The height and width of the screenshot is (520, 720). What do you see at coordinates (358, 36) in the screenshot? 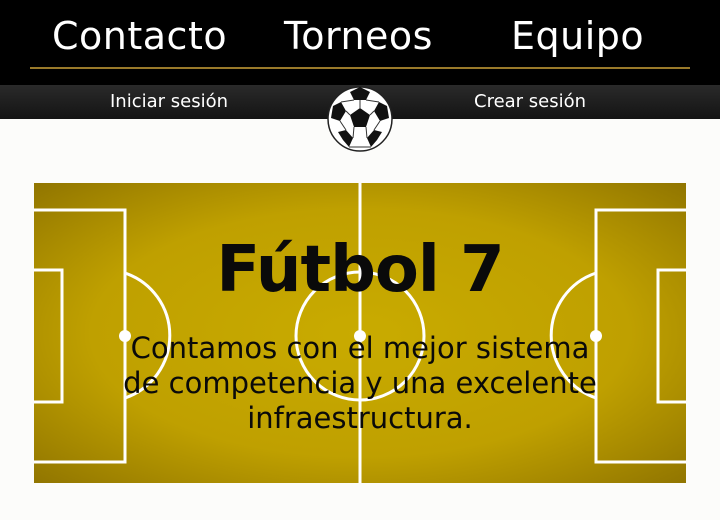
I see `nav-link-torneos: Torneos` at bounding box center [358, 36].